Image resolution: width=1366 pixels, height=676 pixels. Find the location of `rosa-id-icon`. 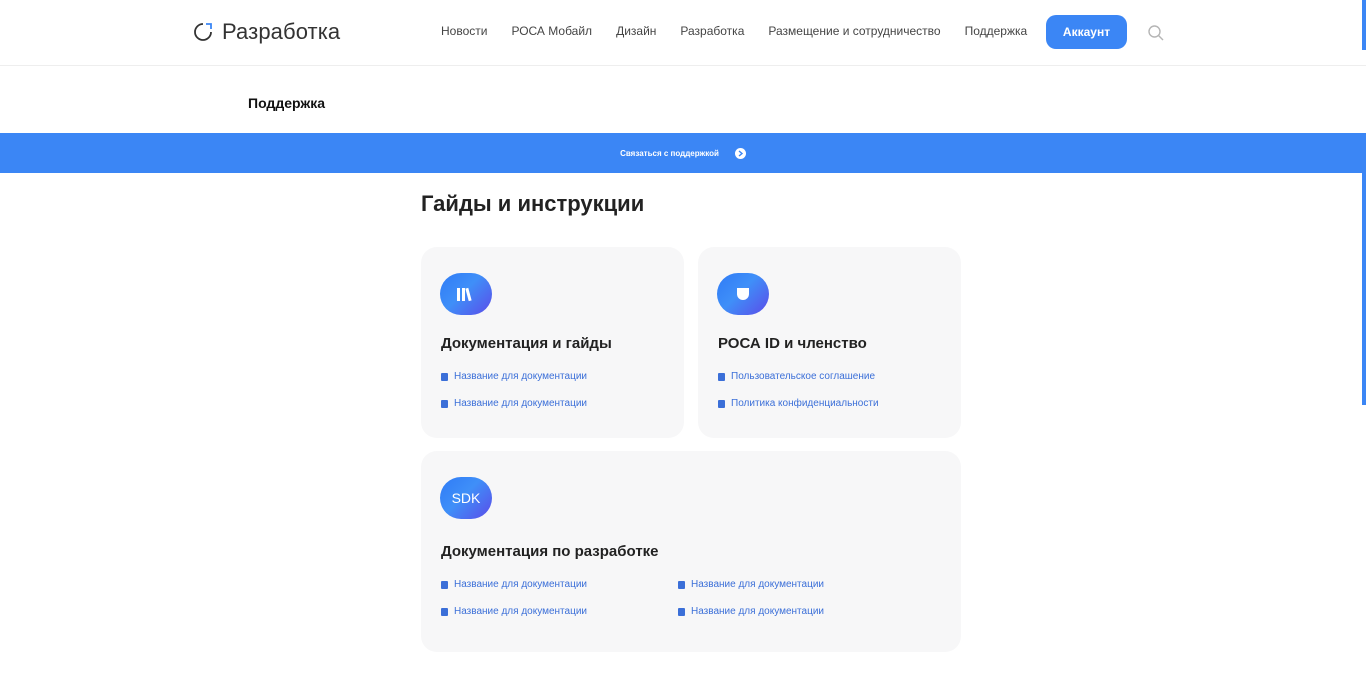

rosa-id-icon is located at coordinates (743, 294).